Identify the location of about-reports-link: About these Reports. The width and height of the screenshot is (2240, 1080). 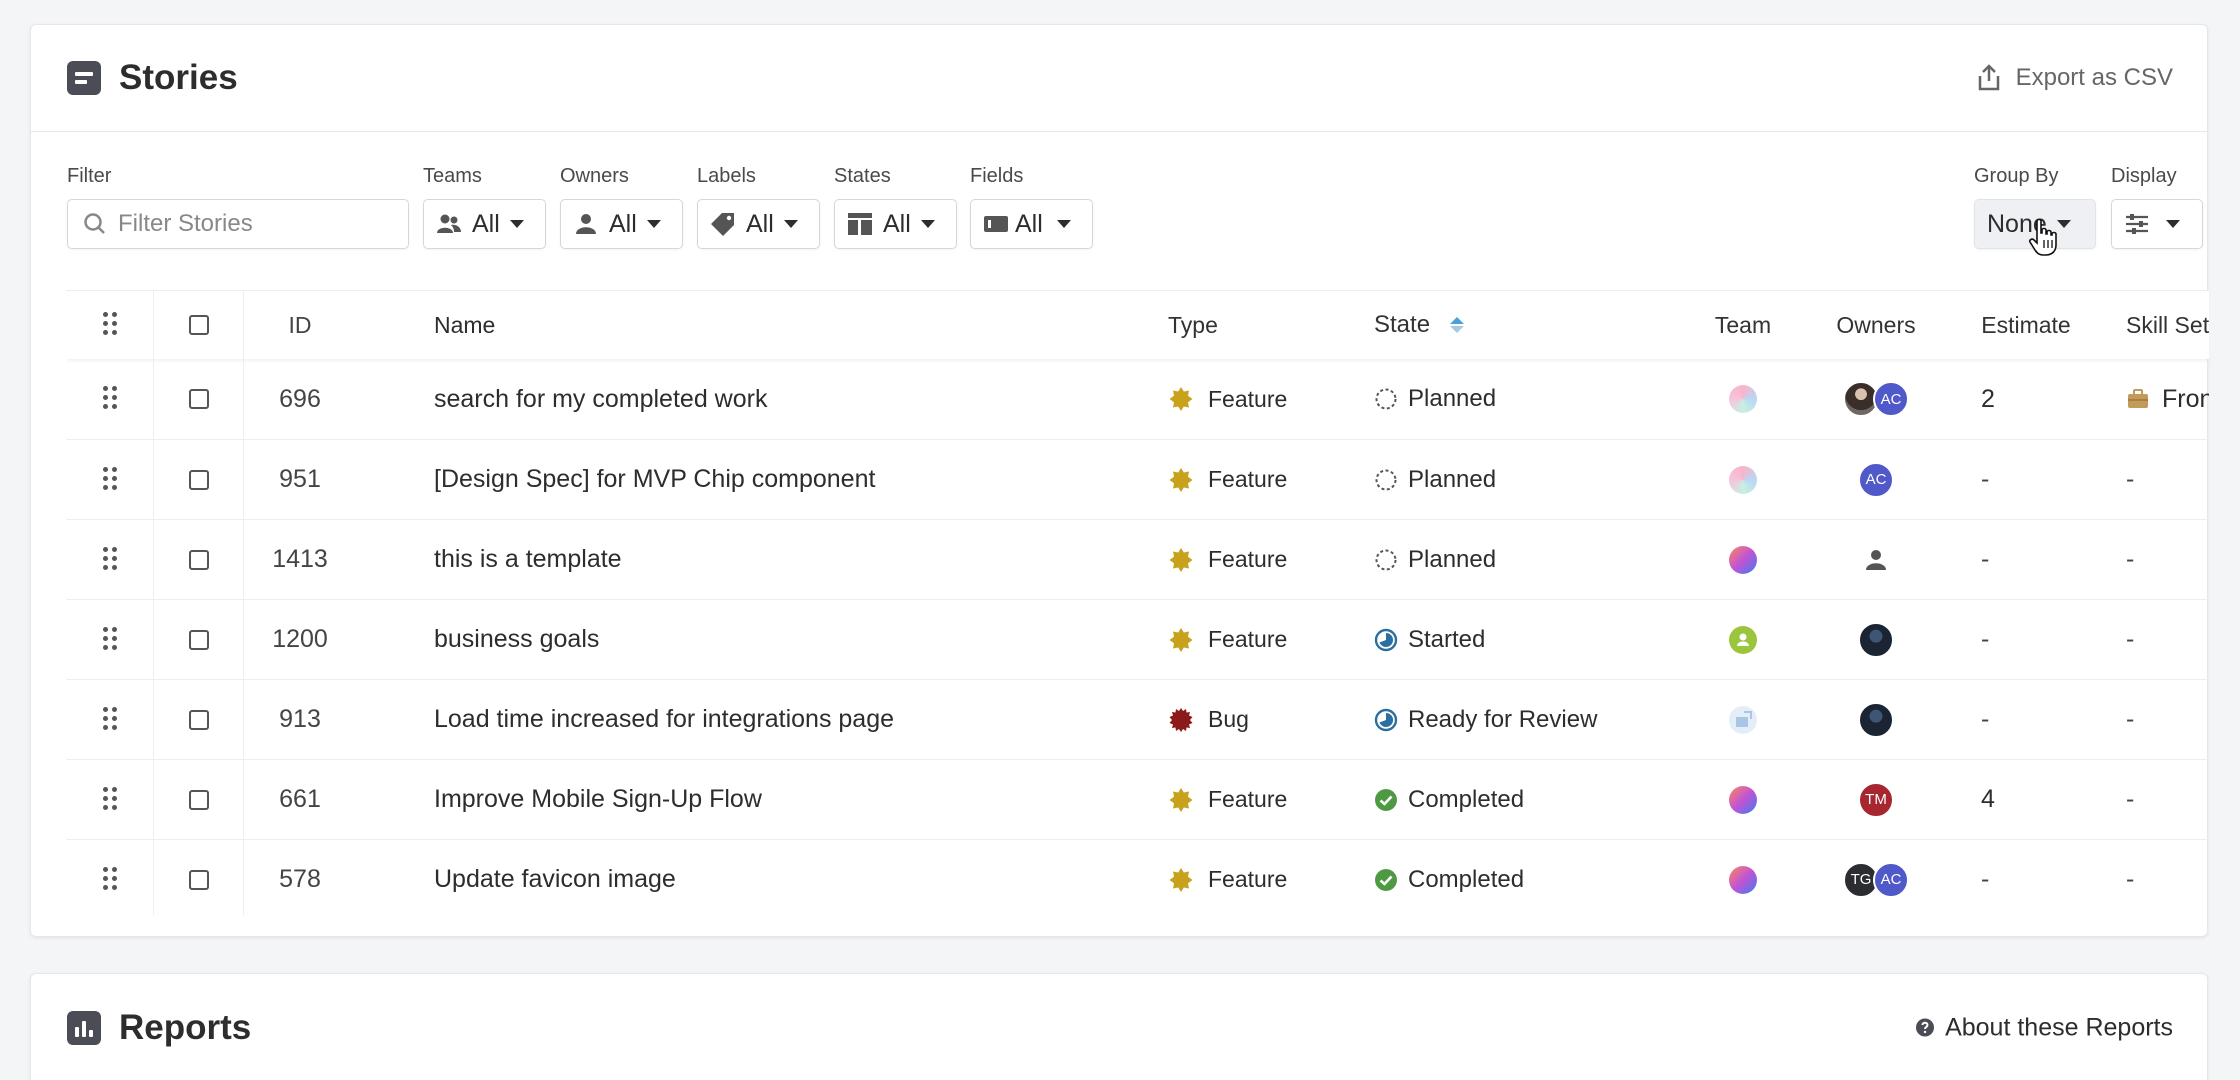
(2044, 1027).